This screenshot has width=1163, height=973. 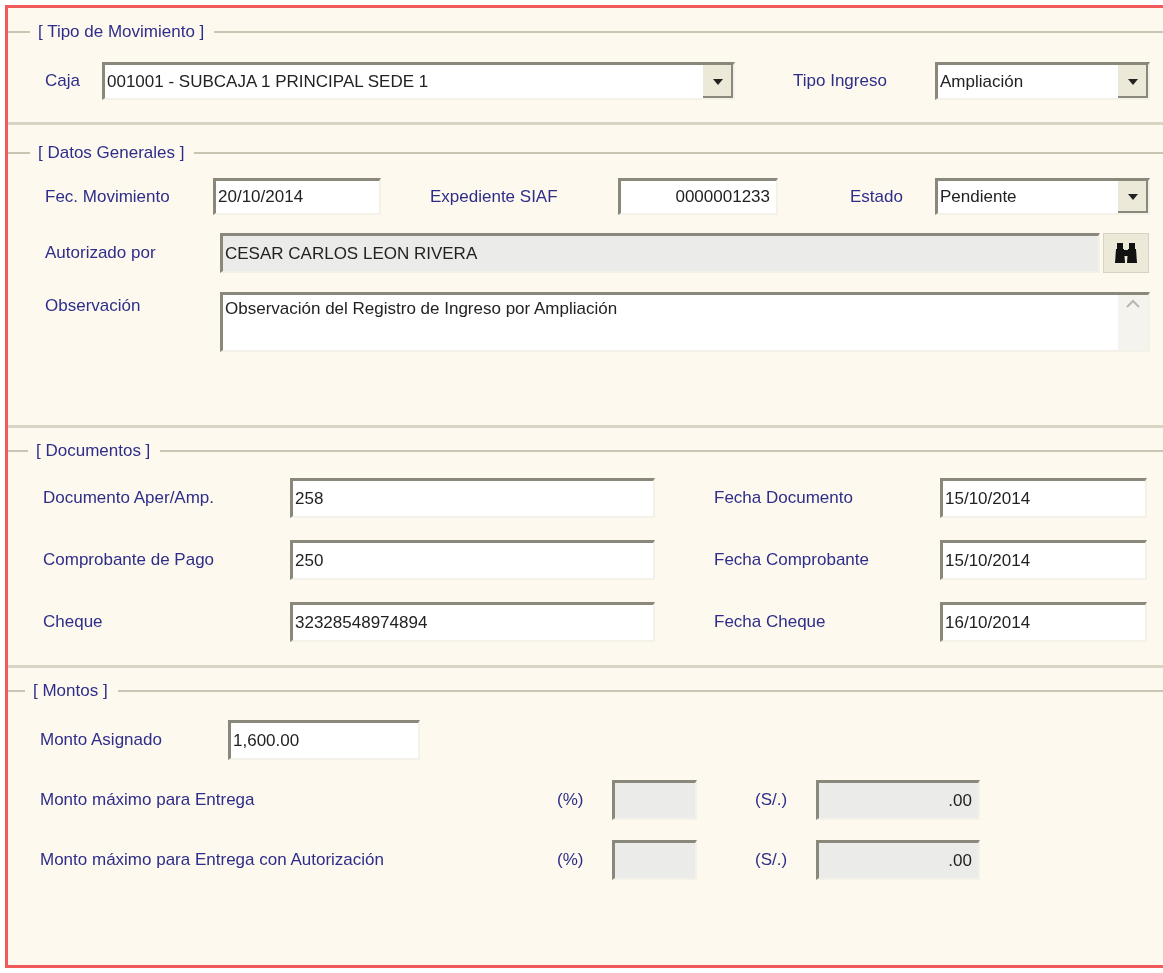 What do you see at coordinates (212, 860) in the screenshot?
I see `field-label: Monto máximo para Entrega con Autorización` at bounding box center [212, 860].